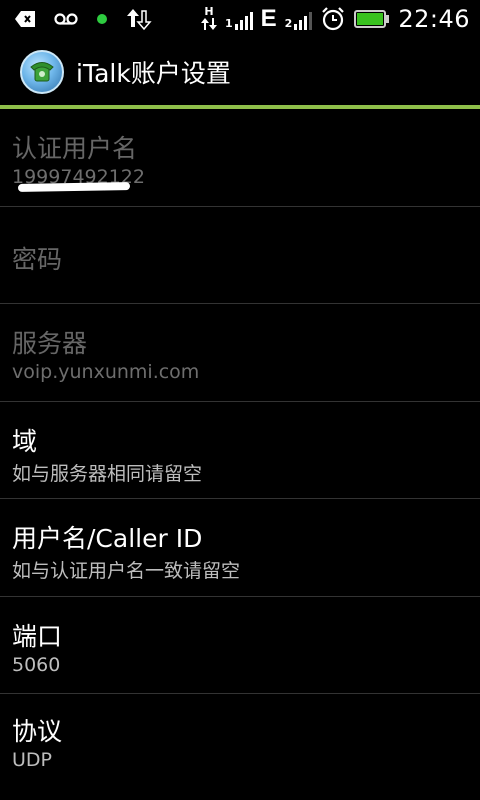 The image size is (480, 800). Describe the element at coordinates (106, 372) in the screenshot. I see `setting-value: voip.yunxunmi.com` at that location.